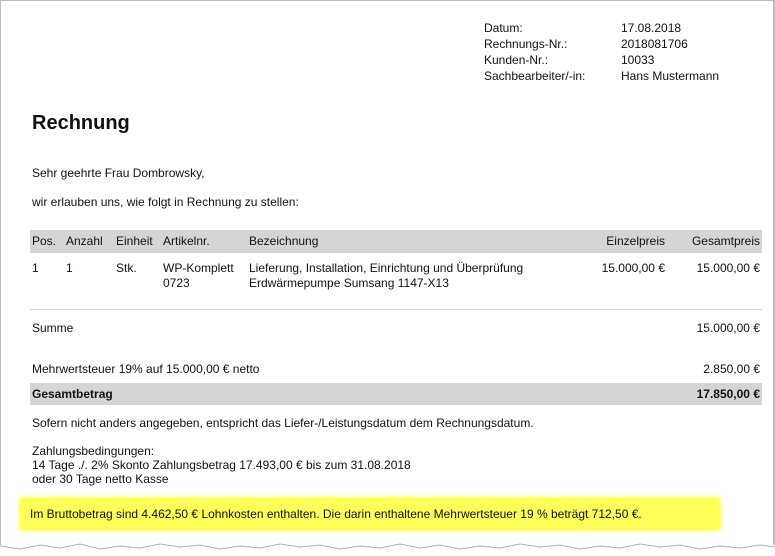 The width and height of the screenshot is (775, 556). I want to click on gesamtbetrag-row: Gesamtbetrag 17.850,00 €, so click(396, 394).